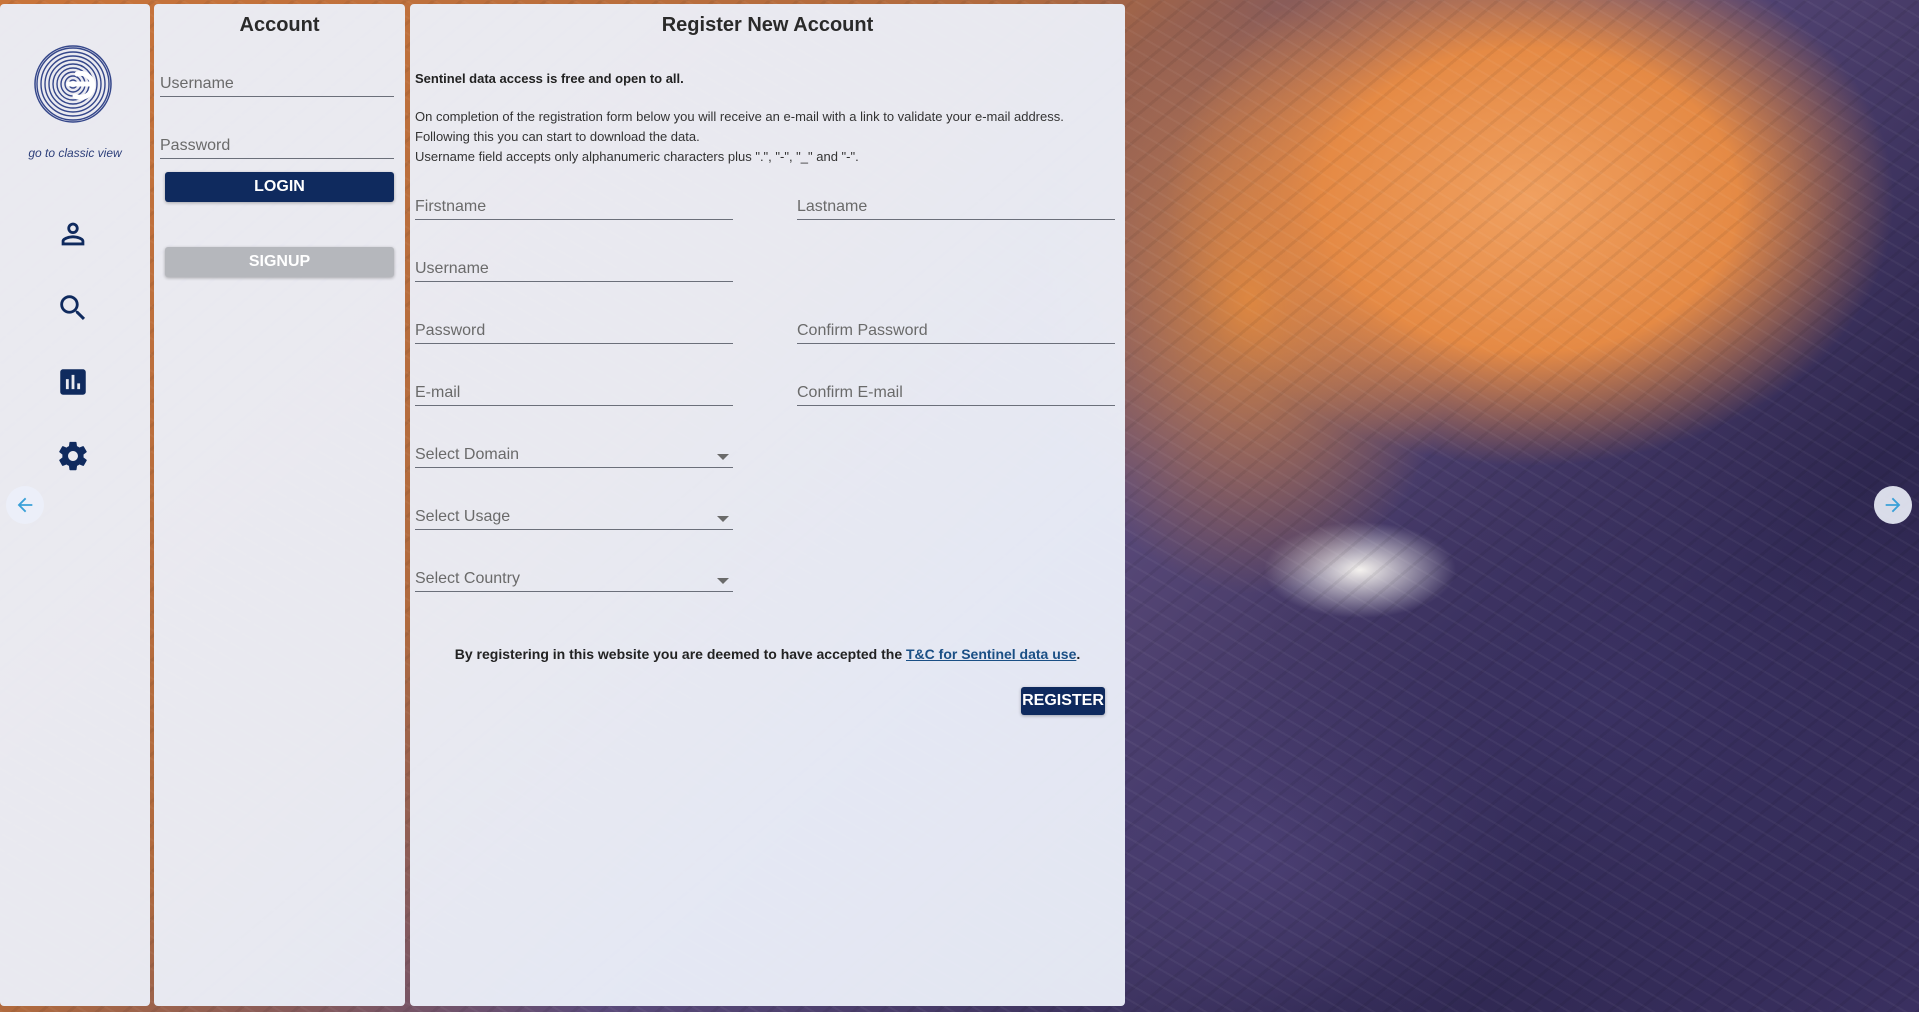 The width and height of the screenshot is (1919, 1012). Describe the element at coordinates (277, 86) in the screenshot. I see `login-username-input: Username` at that location.